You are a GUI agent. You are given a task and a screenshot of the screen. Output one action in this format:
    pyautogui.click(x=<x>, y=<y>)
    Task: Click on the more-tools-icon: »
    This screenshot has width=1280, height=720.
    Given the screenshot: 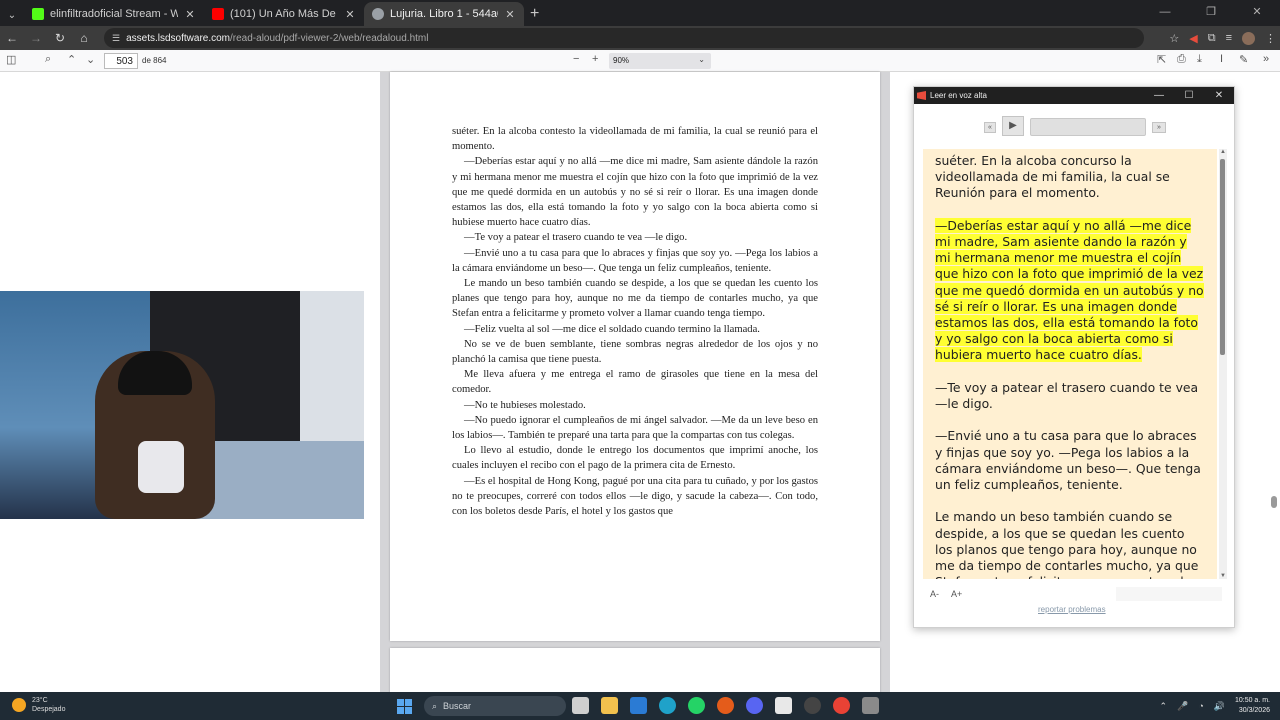 What is the action you would take?
    pyautogui.click(x=1266, y=59)
    